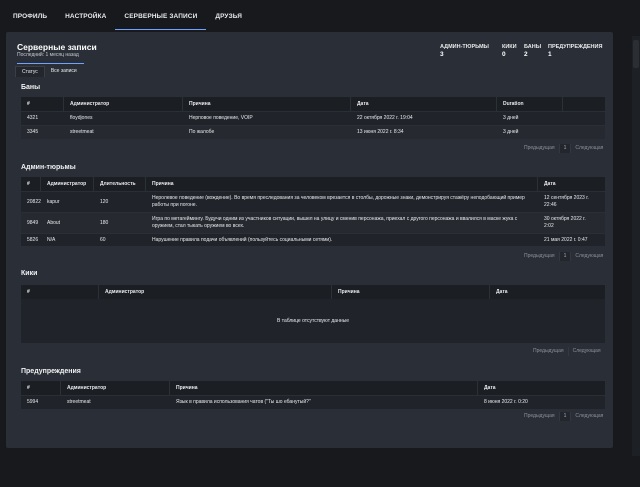  I want to click on scrollbar-thumb, so click(636, 54).